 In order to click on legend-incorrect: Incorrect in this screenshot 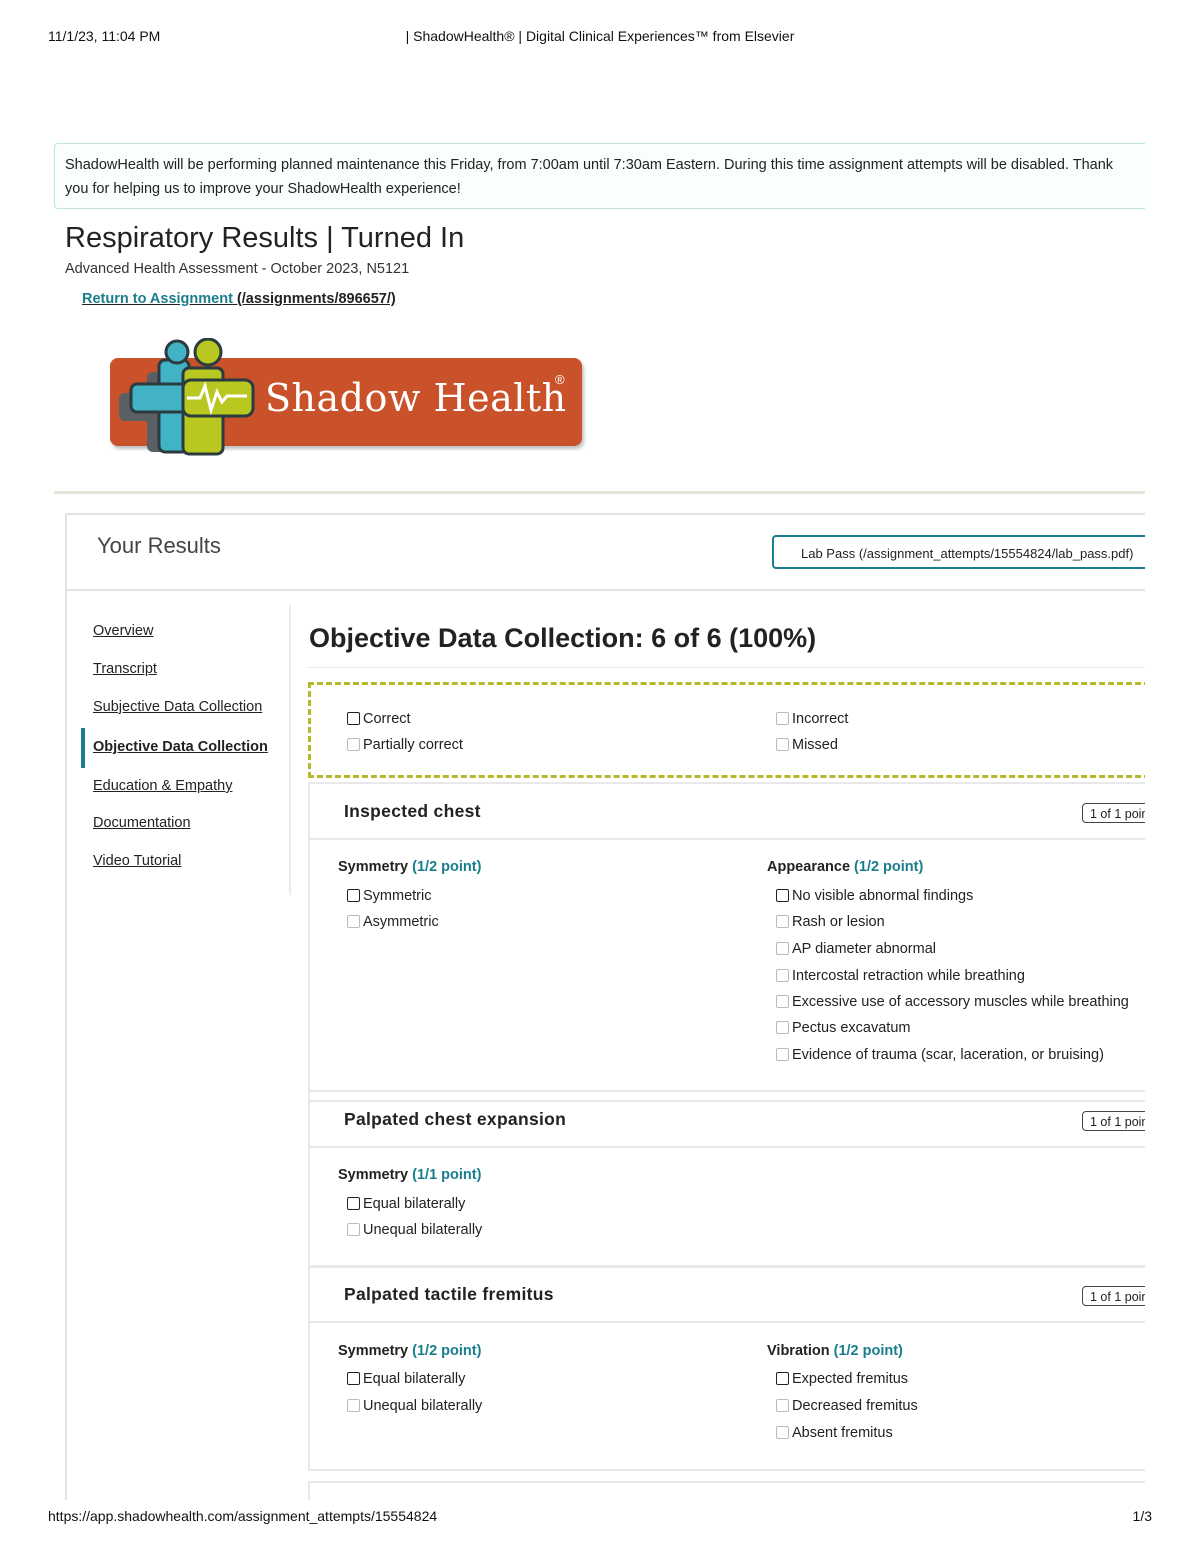, I will do `click(812, 719)`.